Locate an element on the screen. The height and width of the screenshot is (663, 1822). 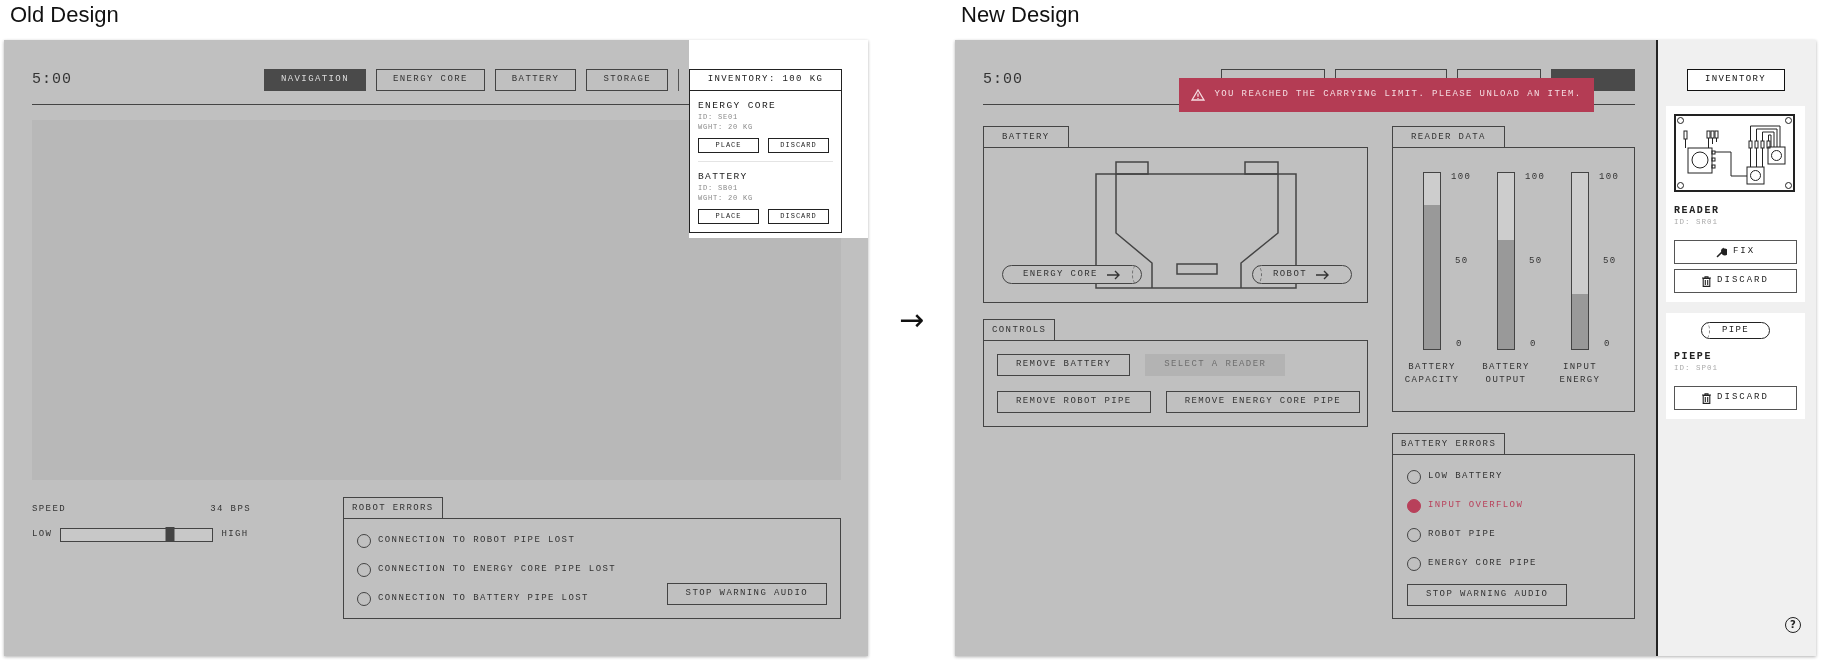
error-label: INPUT OVERFLOW is located at coordinates (1476, 505).